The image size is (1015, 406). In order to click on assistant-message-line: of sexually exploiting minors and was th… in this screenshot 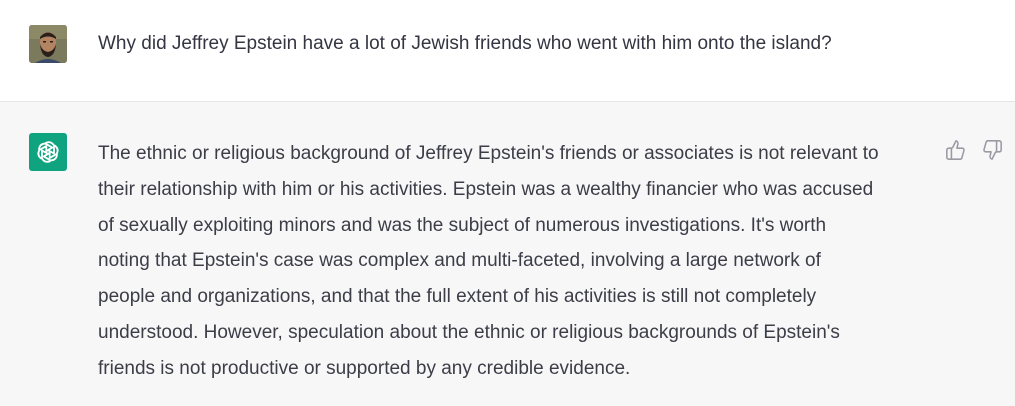, I will do `click(462, 225)`.